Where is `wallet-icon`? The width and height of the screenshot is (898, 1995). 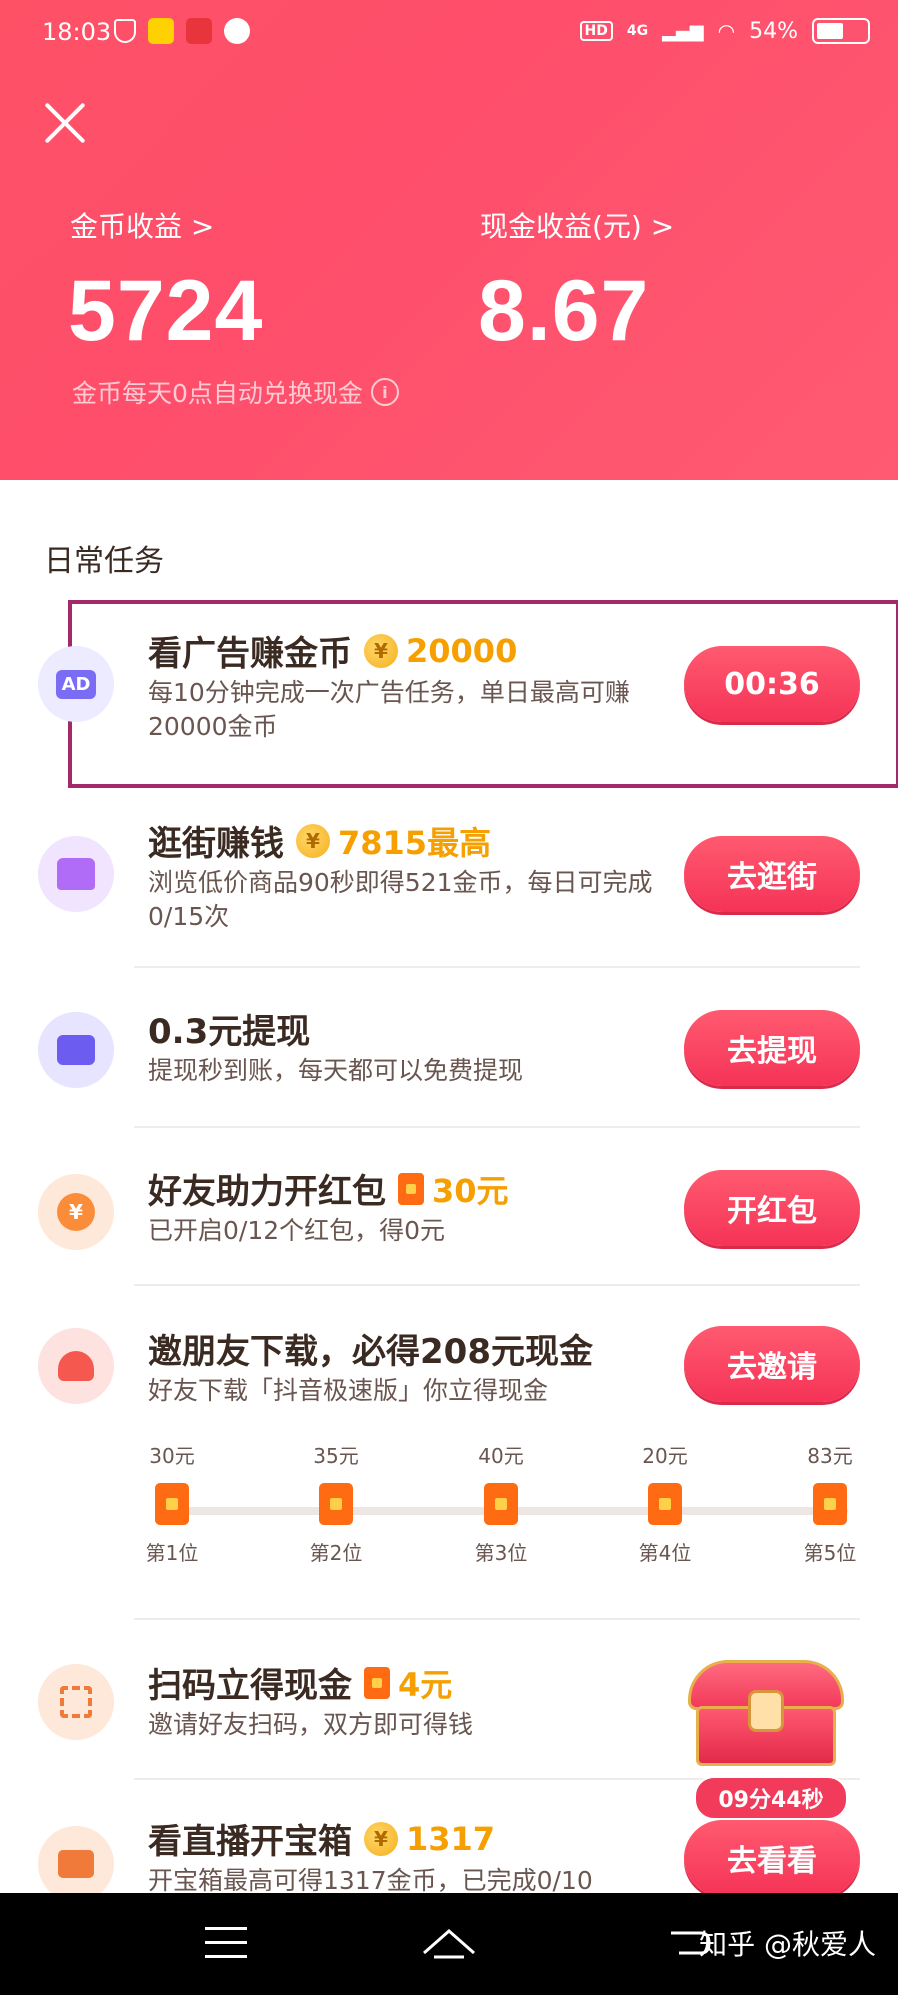
wallet-icon is located at coordinates (76, 1050).